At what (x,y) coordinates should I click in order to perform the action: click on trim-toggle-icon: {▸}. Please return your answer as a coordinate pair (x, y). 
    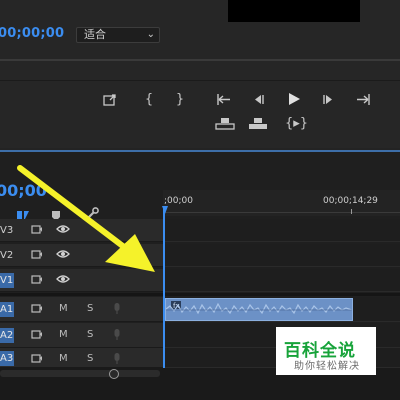
    Looking at the image, I should click on (296, 123).